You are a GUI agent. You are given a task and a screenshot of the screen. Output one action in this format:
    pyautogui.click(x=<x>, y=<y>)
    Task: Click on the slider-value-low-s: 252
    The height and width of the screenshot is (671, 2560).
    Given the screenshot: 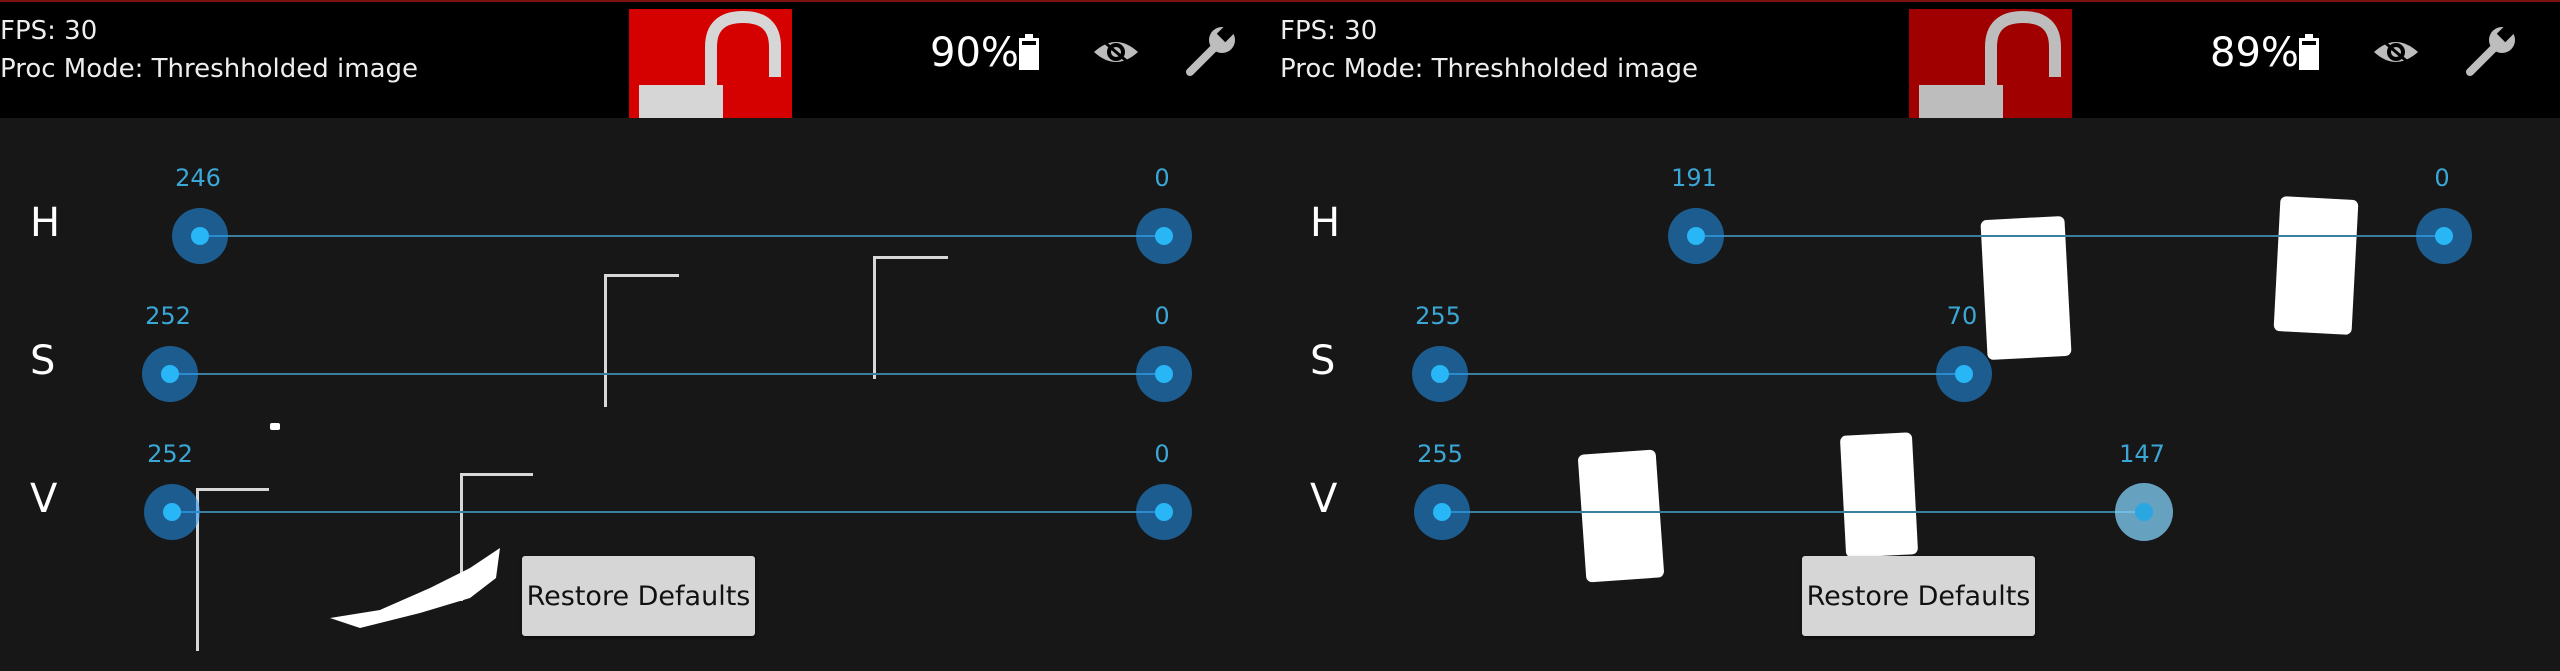 What is the action you would take?
    pyautogui.click(x=168, y=316)
    